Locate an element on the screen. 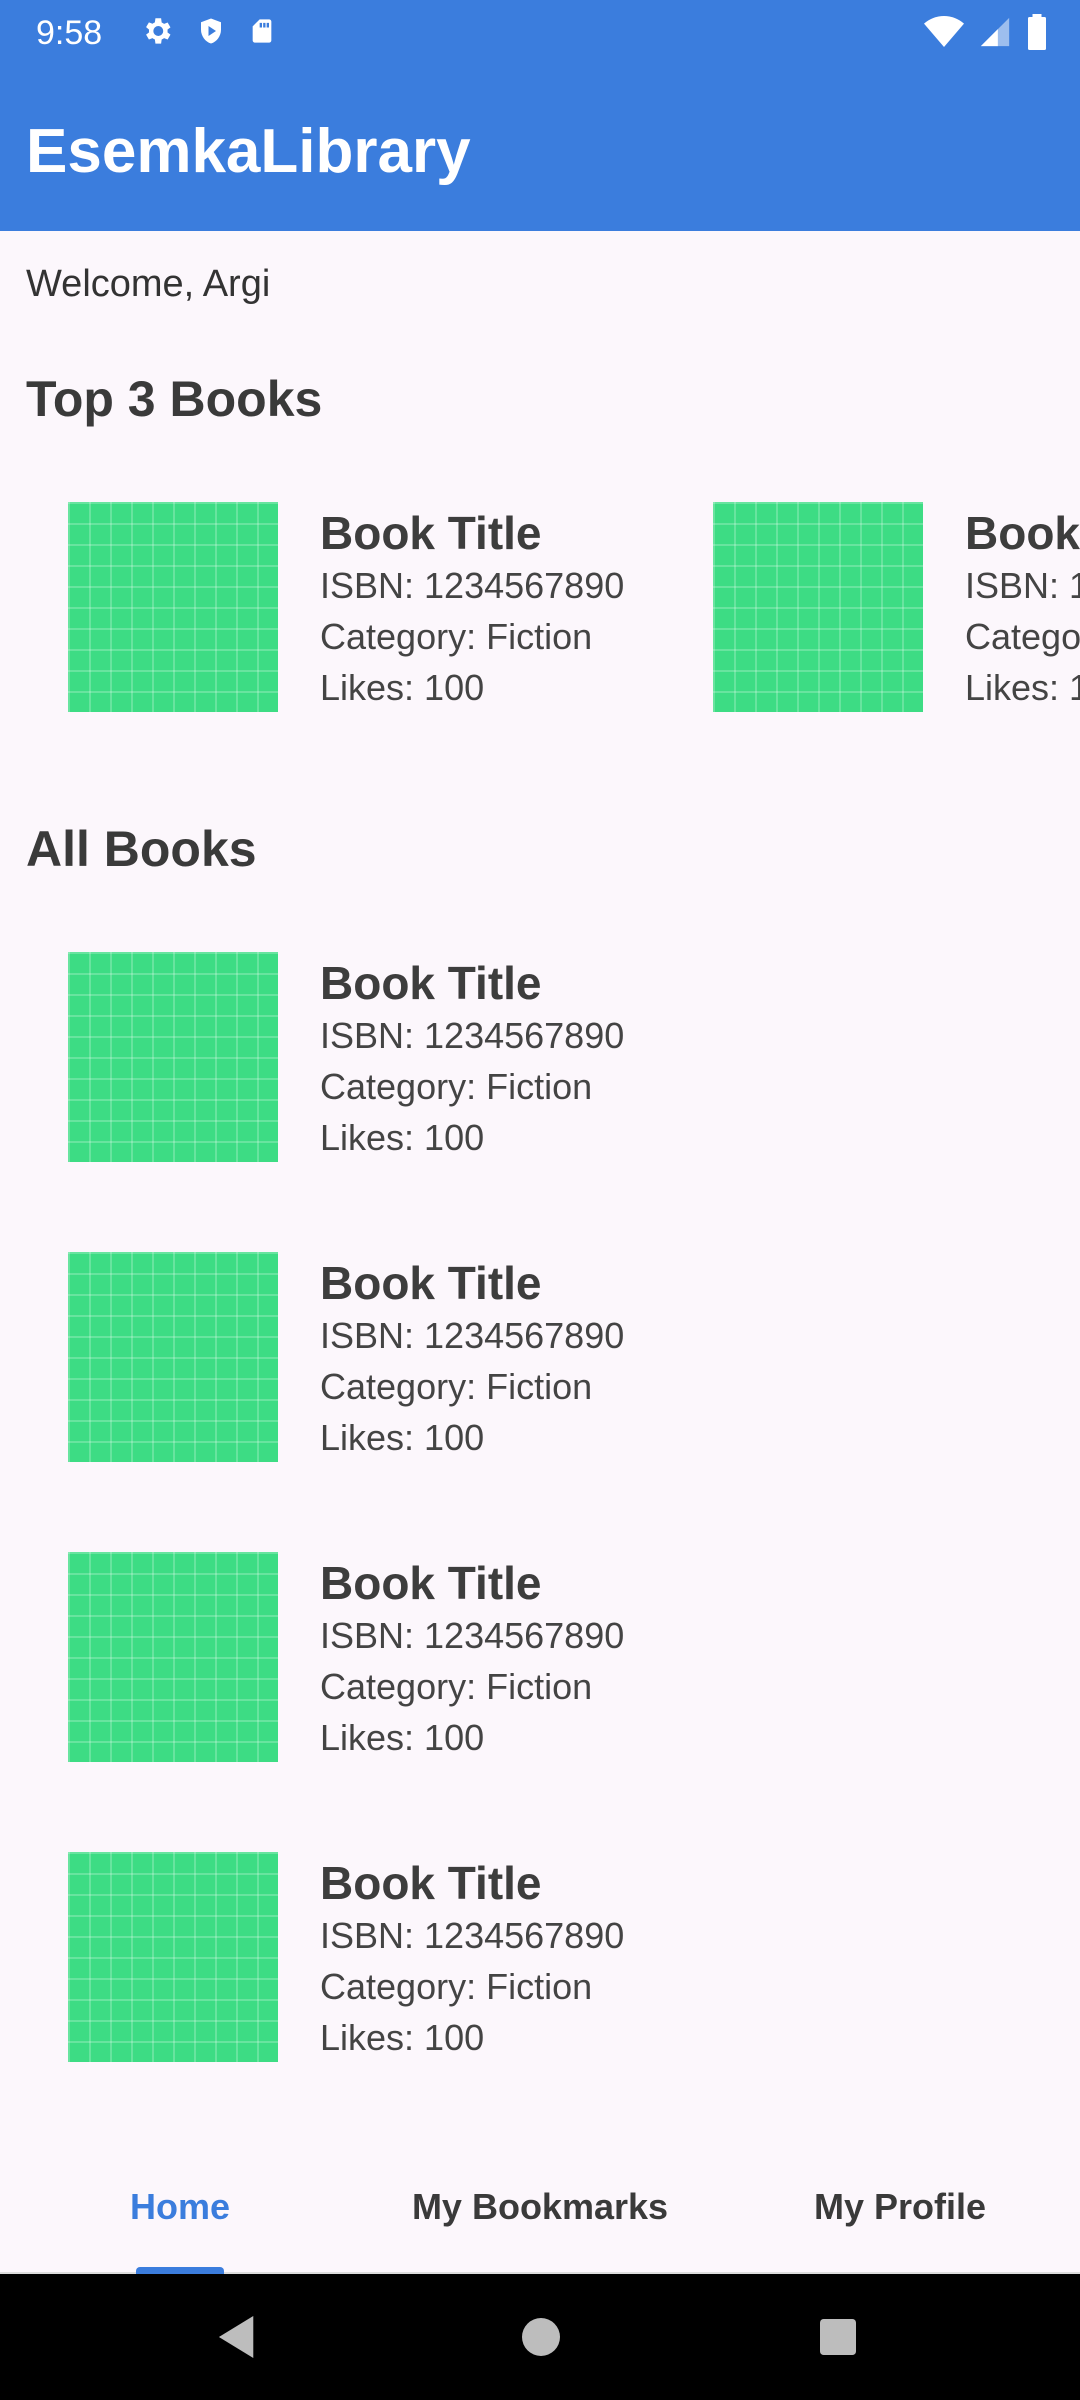 The width and height of the screenshot is (1080, 2400). bottom-navigation: Home My Bookmarks My Profile is located at coordinates (540, 2207).